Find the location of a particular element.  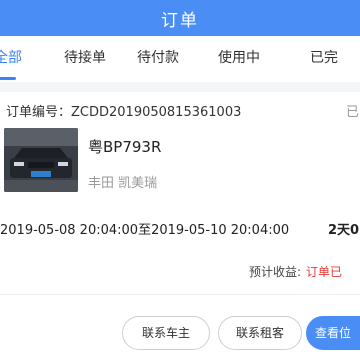

tab-label: 待接单 is located at coordinates (85, 58).